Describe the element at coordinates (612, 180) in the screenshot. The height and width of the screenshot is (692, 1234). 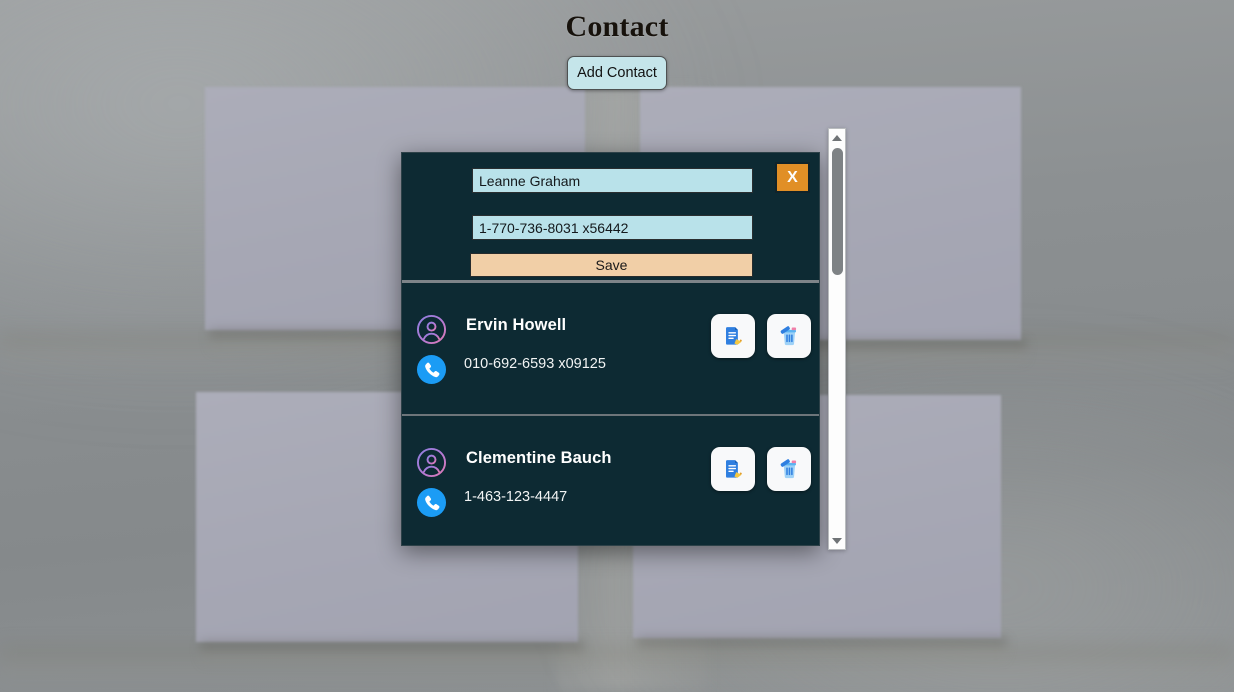
I see `name-input` at that location.